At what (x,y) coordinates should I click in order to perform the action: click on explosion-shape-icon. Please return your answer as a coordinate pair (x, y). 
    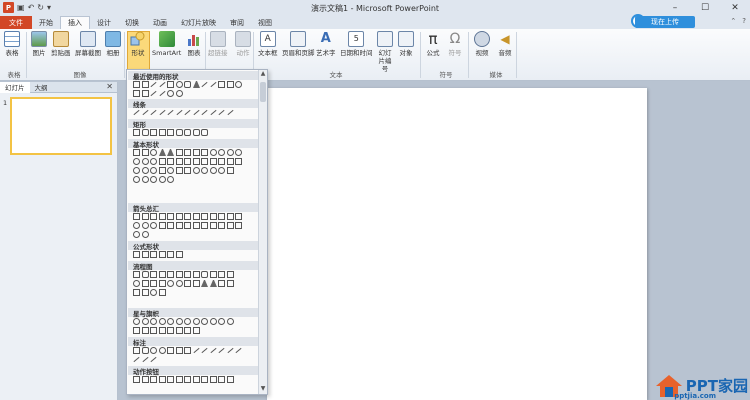
    Looking at the image, I should click on (136, 321).